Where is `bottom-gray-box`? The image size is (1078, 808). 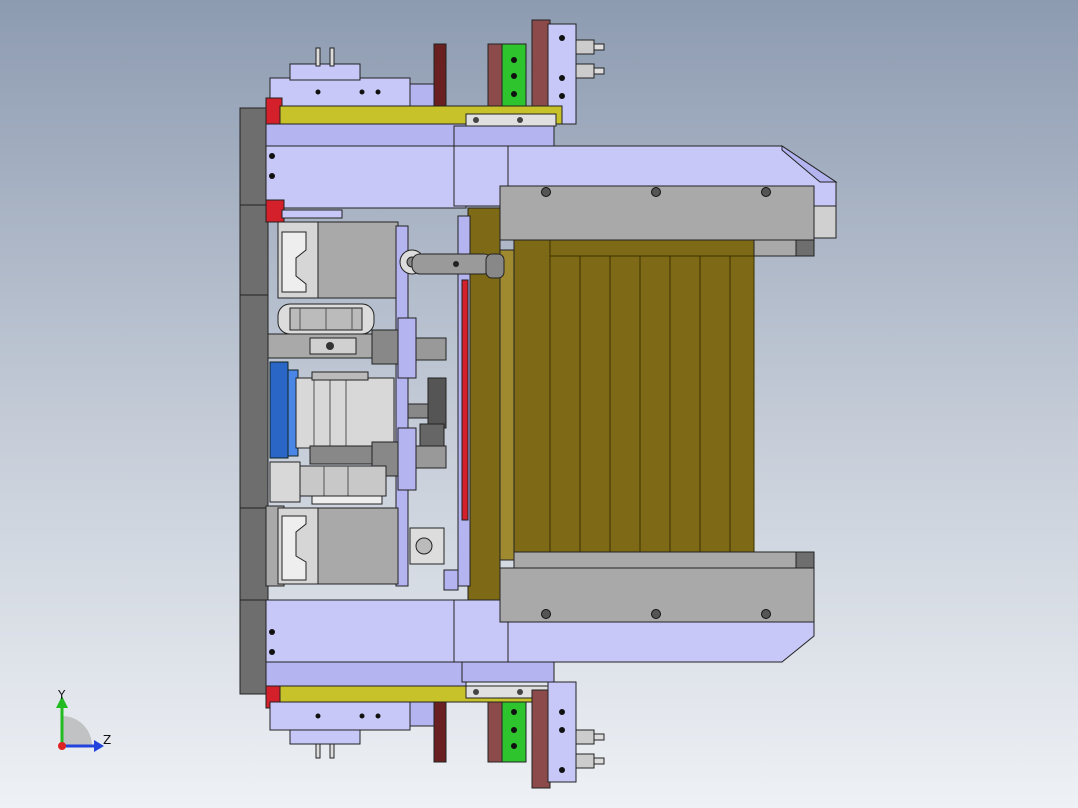 bottom-gray-box is located at coordinates (657, 587).